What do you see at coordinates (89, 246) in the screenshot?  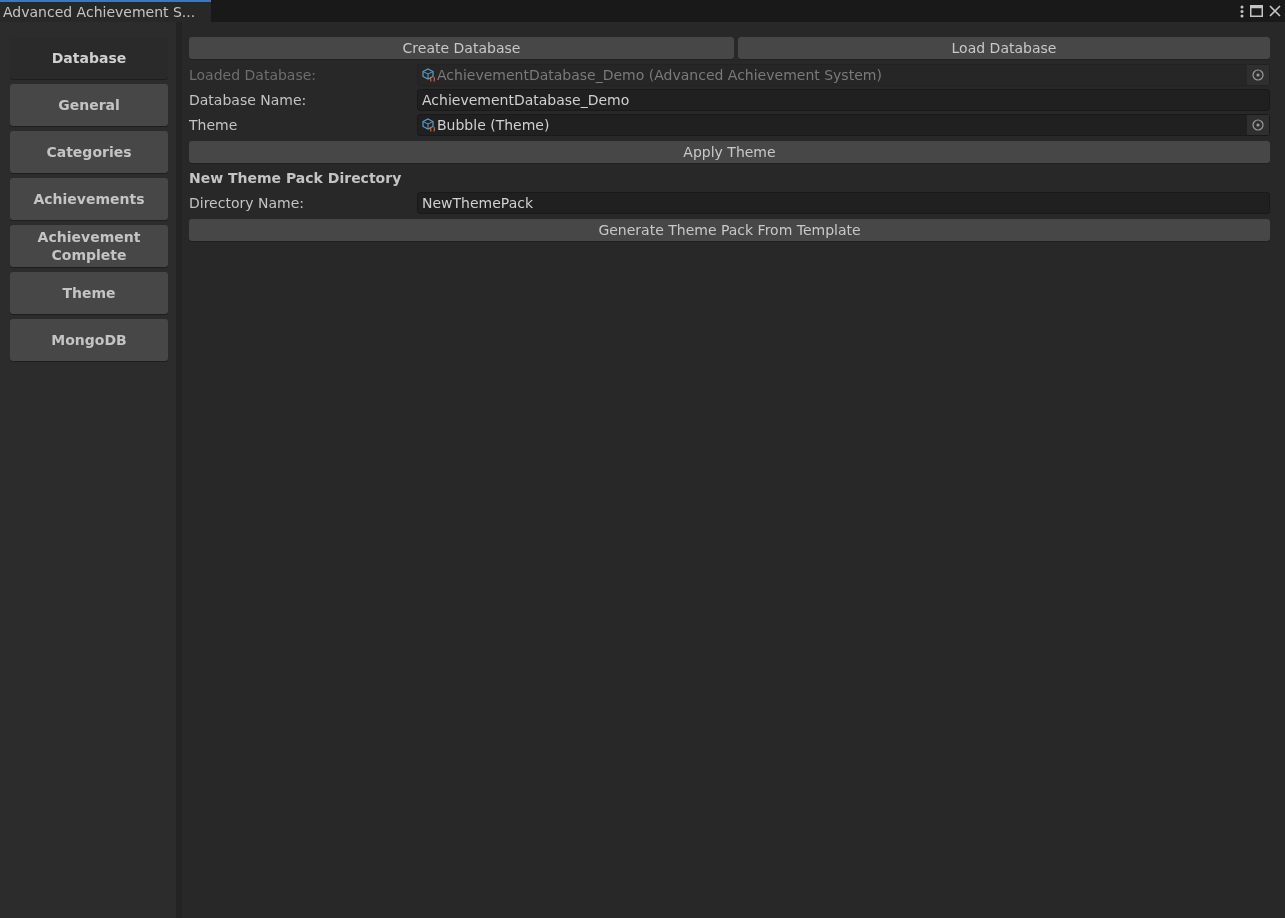 I see `sidebar-tab: Achievement Complete` at bounding box center [89, 246].